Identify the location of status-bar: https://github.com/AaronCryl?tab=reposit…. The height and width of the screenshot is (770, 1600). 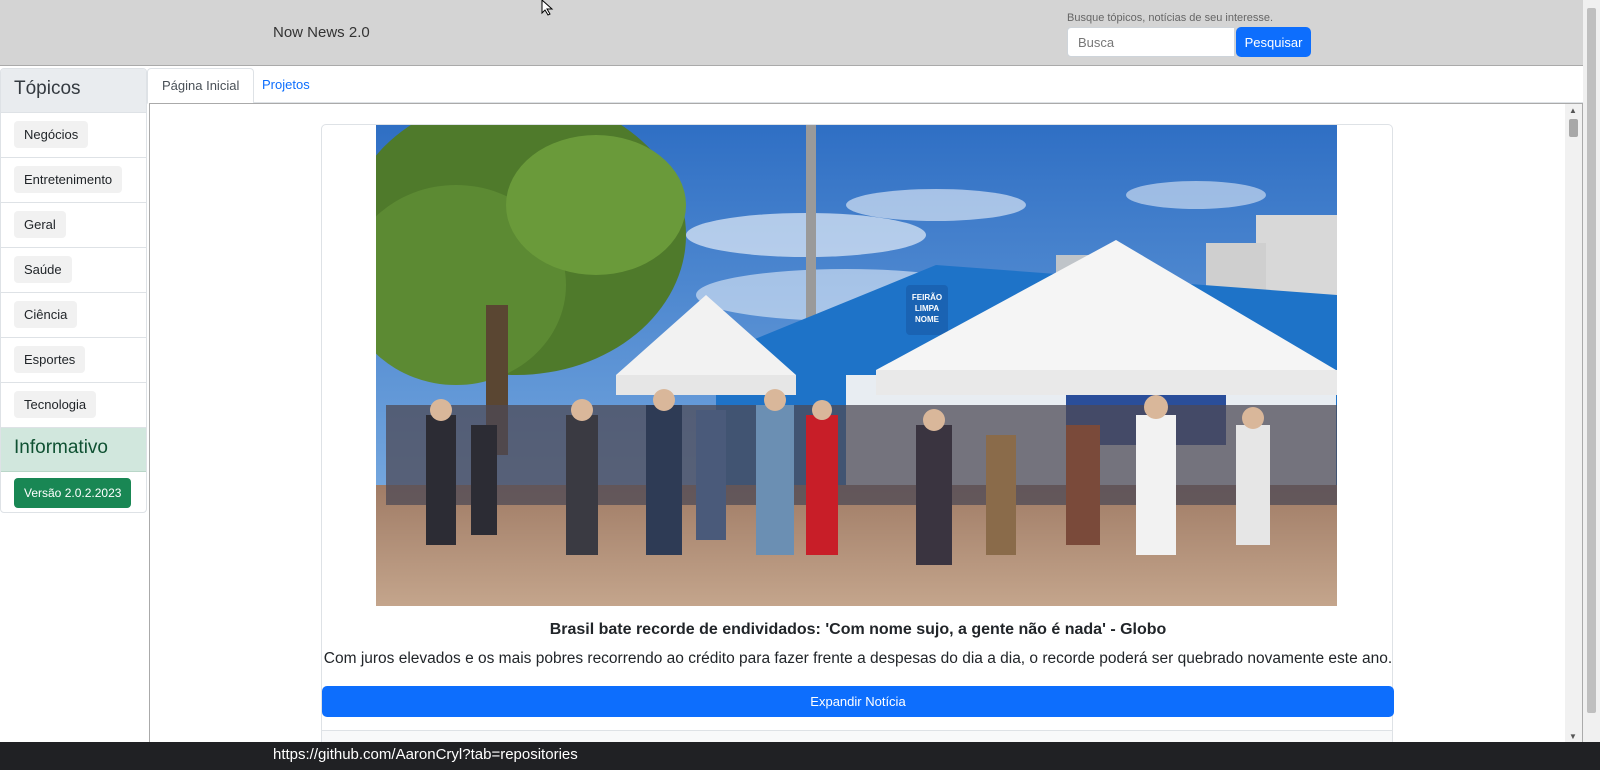
(800, 756).